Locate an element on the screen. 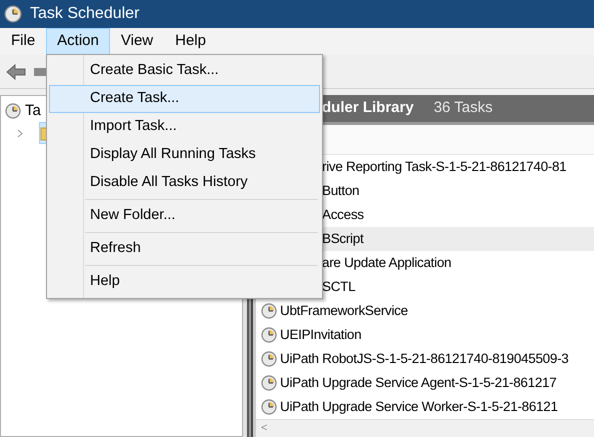 The width and height of the screenshot is (594, 437). task-name: UiPath Upgrade Service Agent-S-1-5-21-861217 is located at coordinates (418, 383).